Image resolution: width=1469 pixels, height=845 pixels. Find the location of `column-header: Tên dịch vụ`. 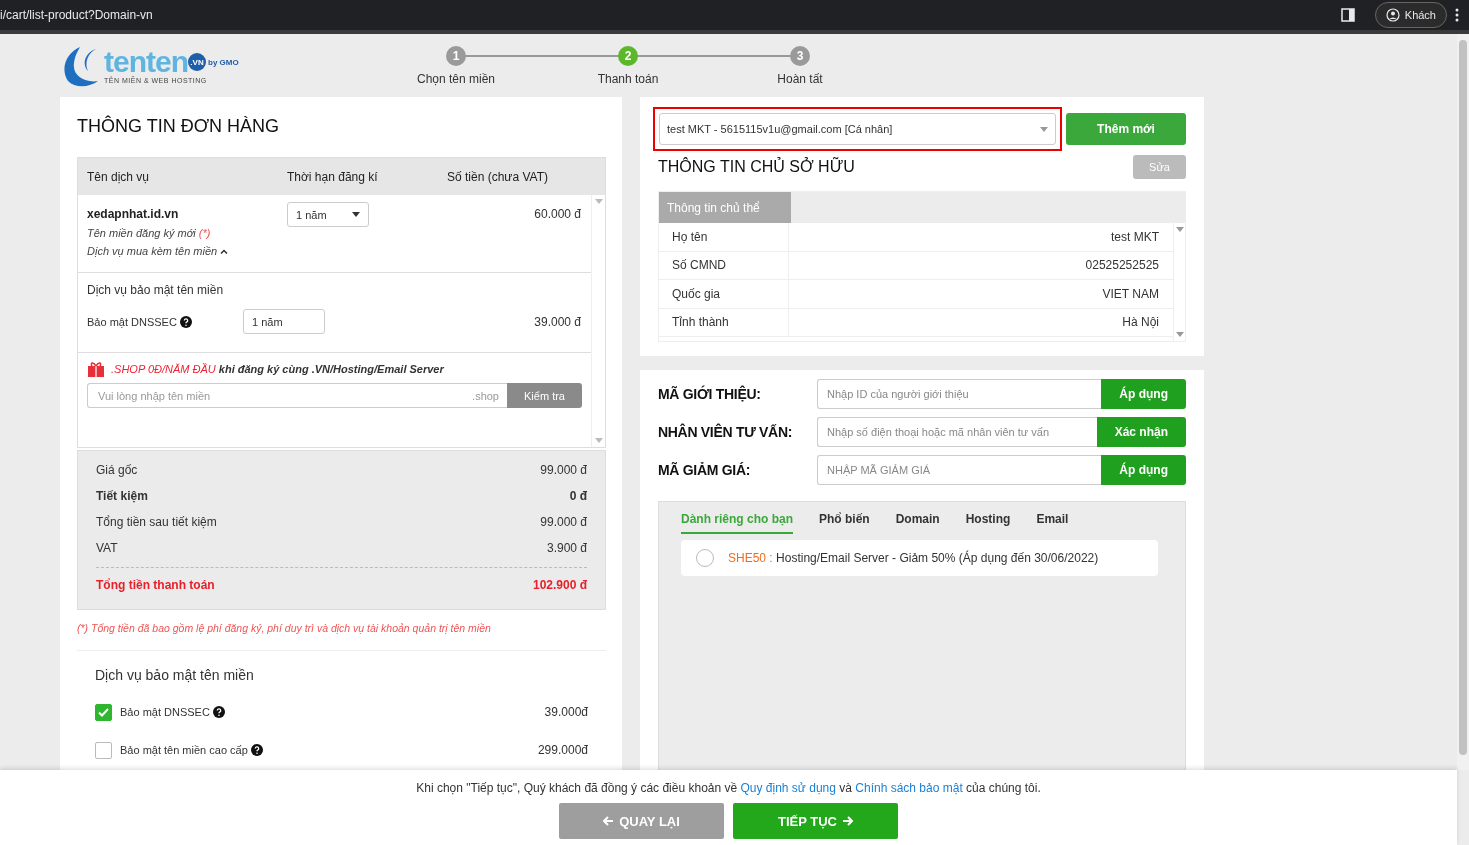

column-header: Tên dịch vụ is located at coordinates (119, 176).